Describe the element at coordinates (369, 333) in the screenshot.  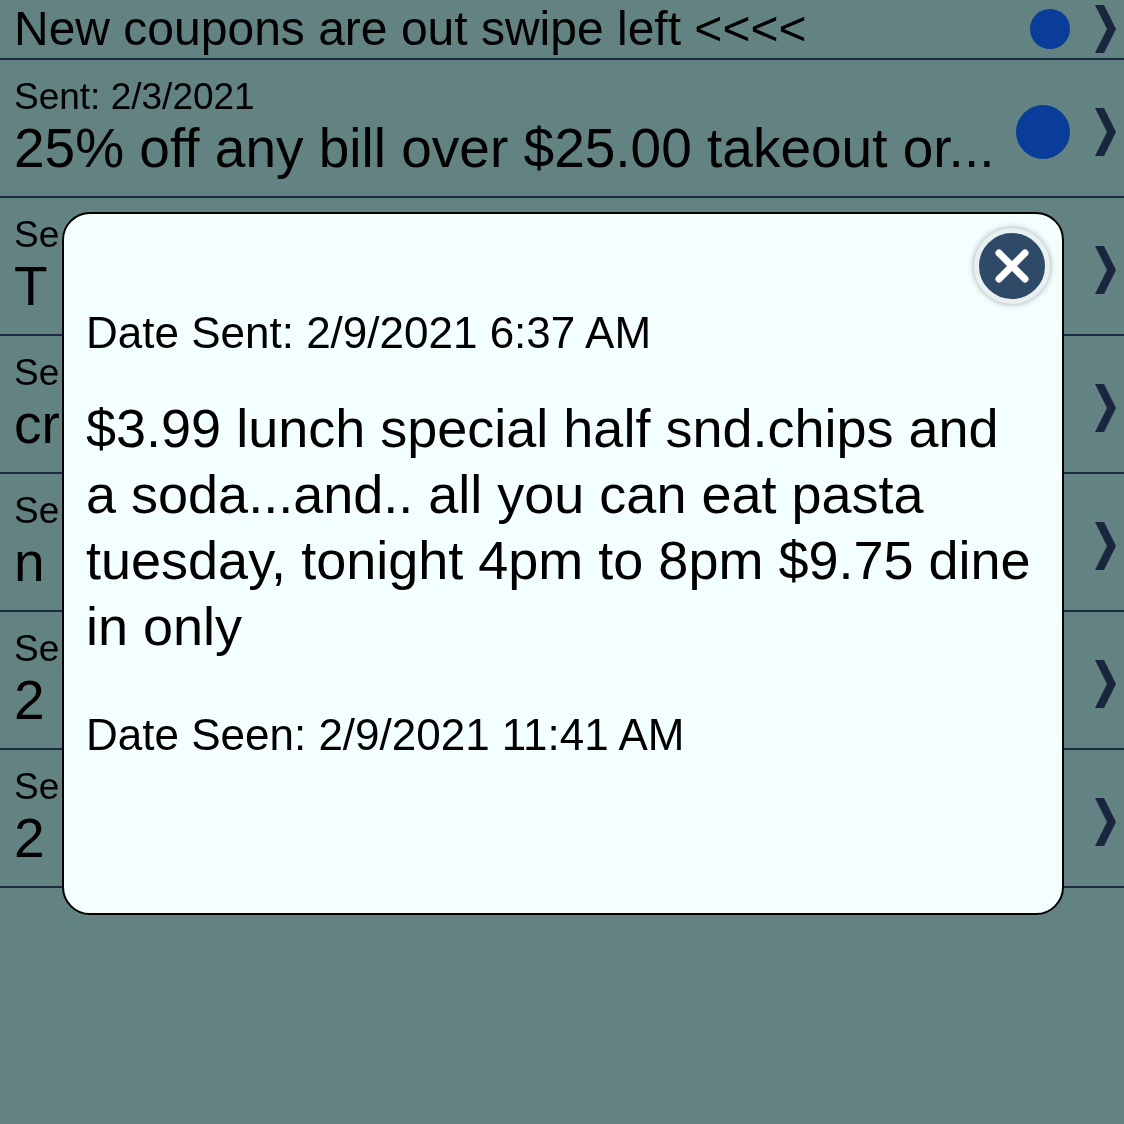
I see `date-sent: Date Sent: 2/9/2021 6:37 AM` at that location.